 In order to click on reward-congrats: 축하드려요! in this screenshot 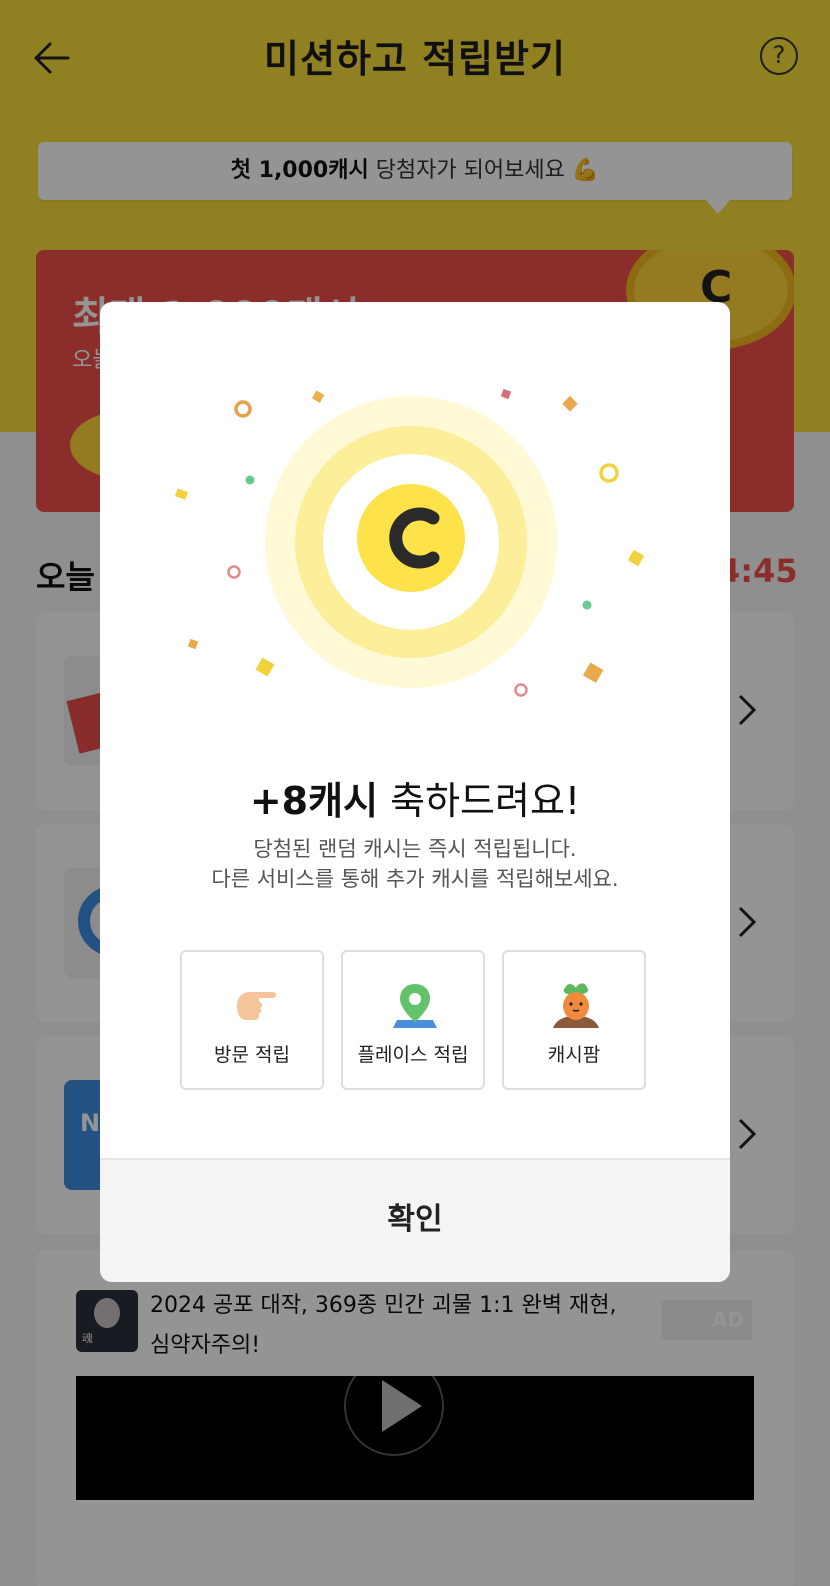, I will do `click(479, 801)`.